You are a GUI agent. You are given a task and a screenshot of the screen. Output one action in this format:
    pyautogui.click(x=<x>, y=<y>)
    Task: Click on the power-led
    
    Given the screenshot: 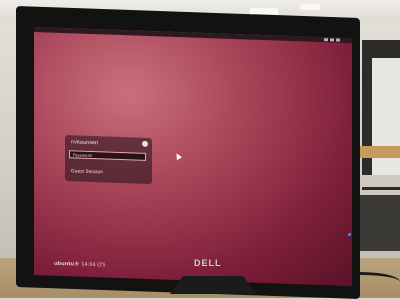 What is the action you would take?
    pyautogui.click(x=349, y=234)
    